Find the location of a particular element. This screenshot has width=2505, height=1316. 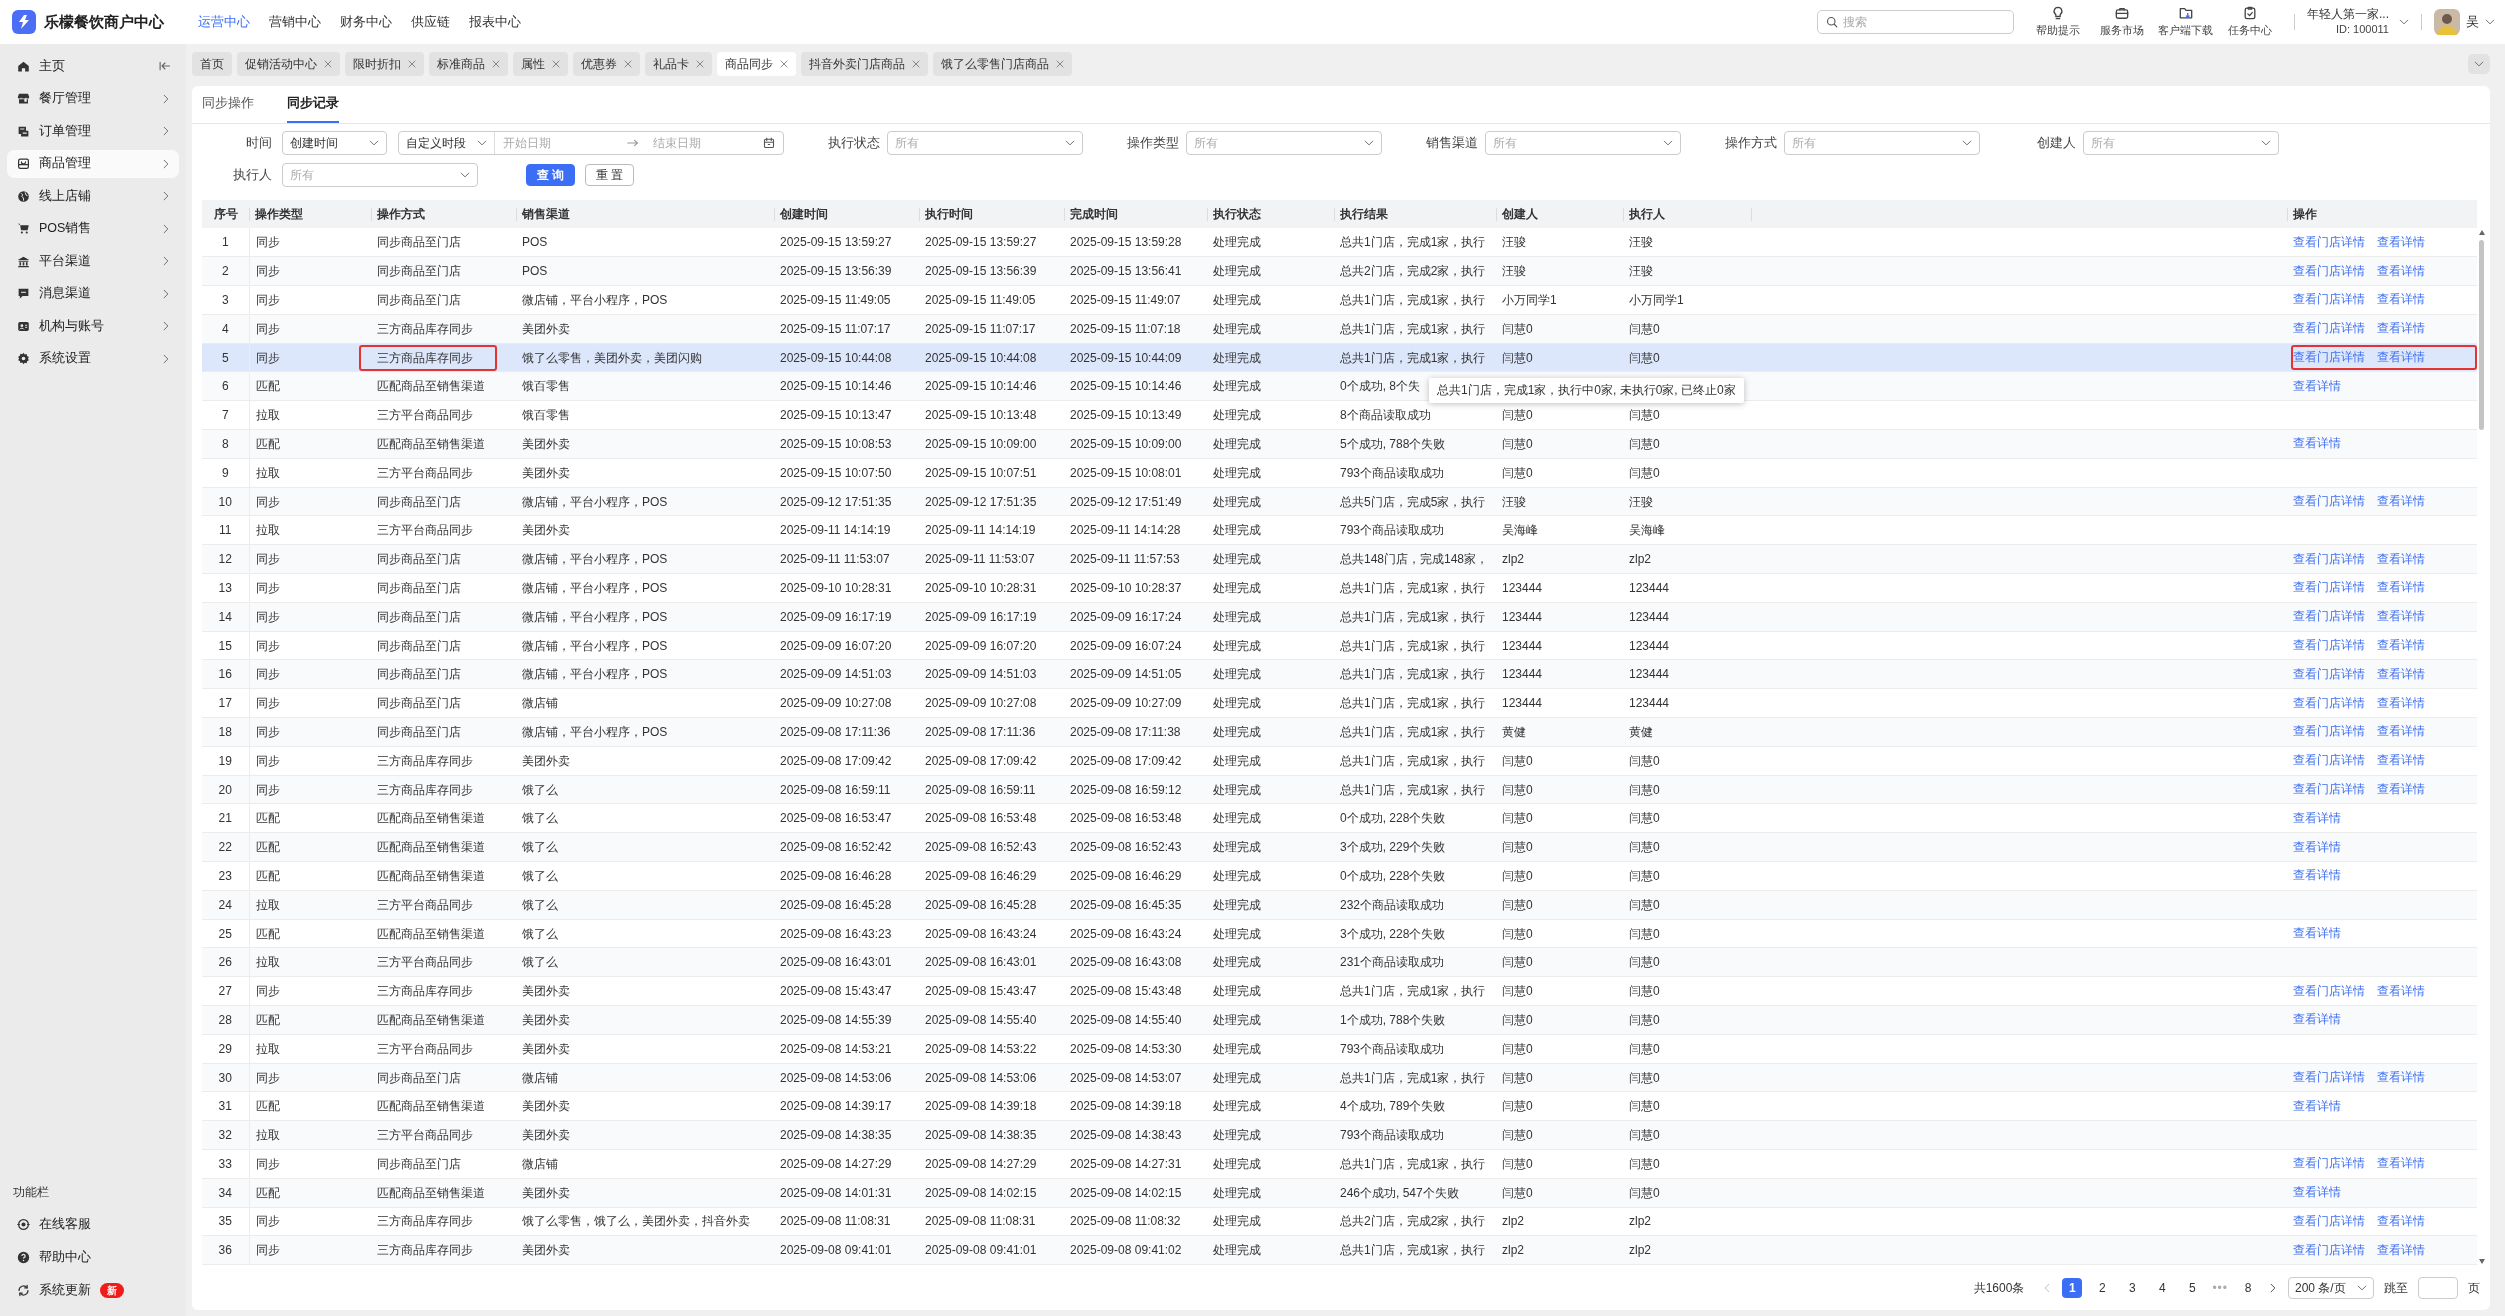

page-tab: 属性 is located at coordinates (540, 64).